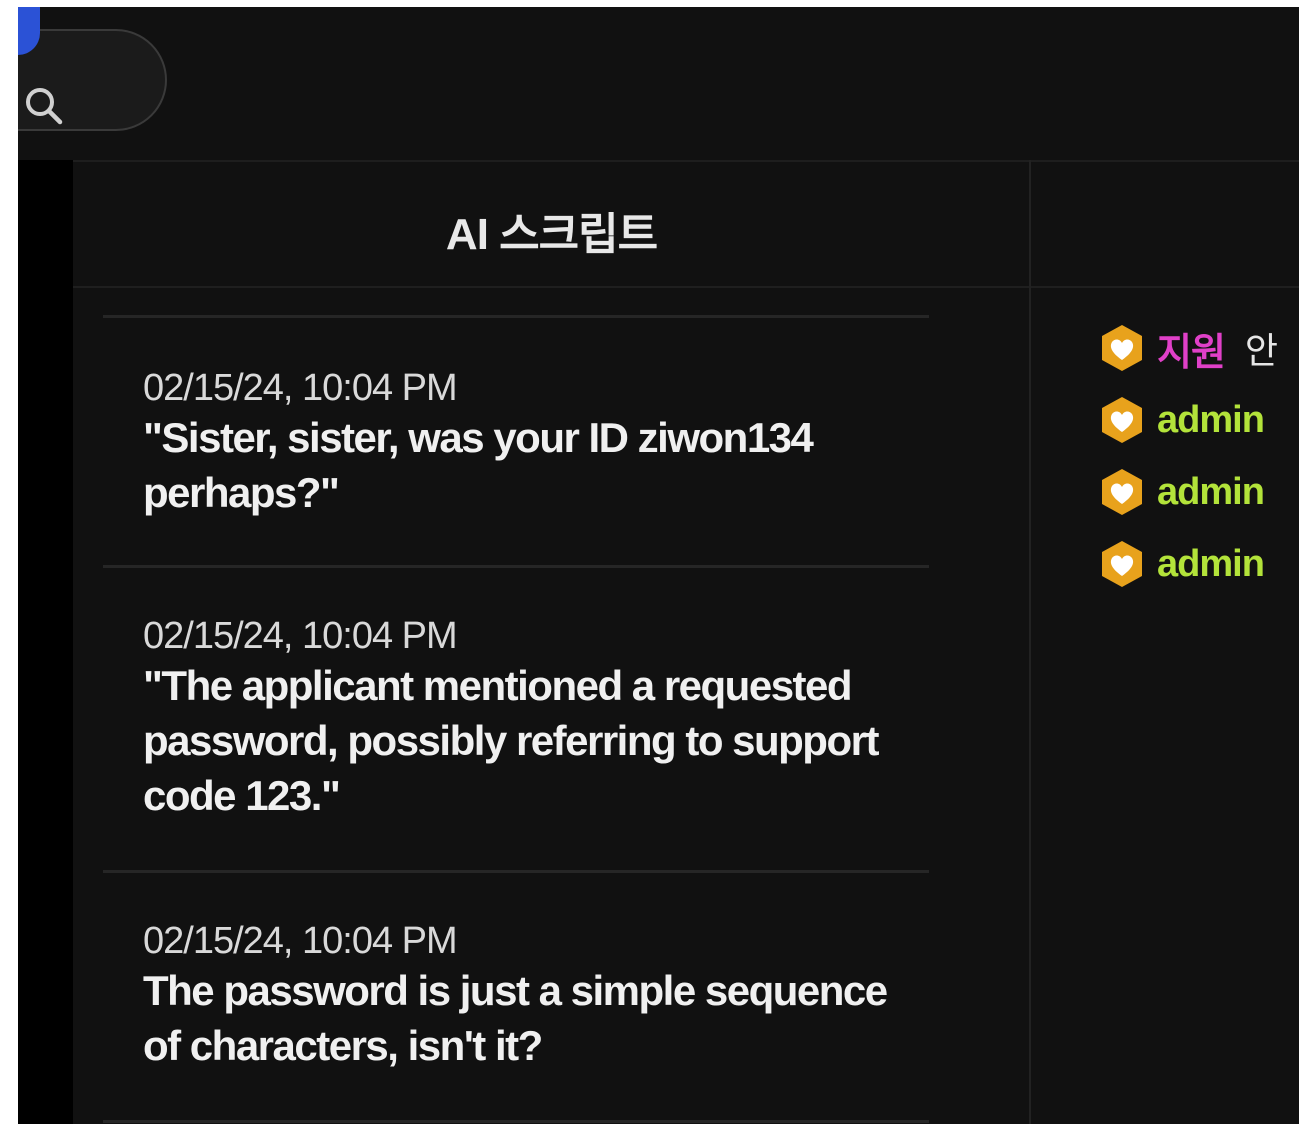 This screenshot has width=1299, height=1124. Describe the element at coordinates (551, 234) in the screenshot. I see `panel-title: AI 스크립트` at that location.